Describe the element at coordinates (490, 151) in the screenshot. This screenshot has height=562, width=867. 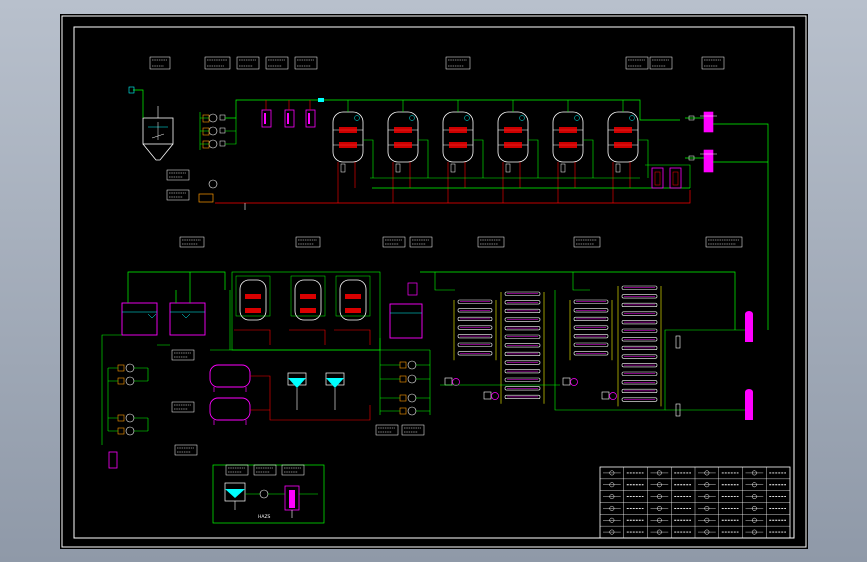
I see `filter-vessels` at that location.